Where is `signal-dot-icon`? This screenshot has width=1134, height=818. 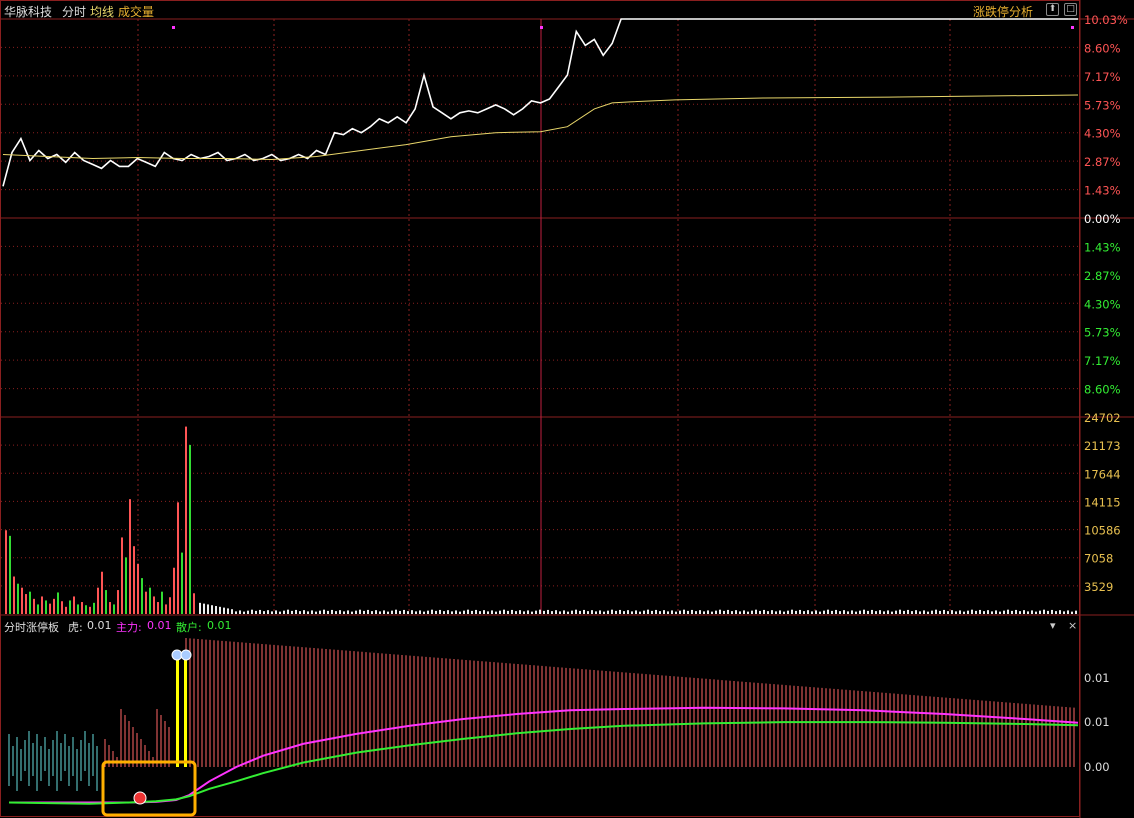 signal-dot-icon is located at coordinates (140, 798).